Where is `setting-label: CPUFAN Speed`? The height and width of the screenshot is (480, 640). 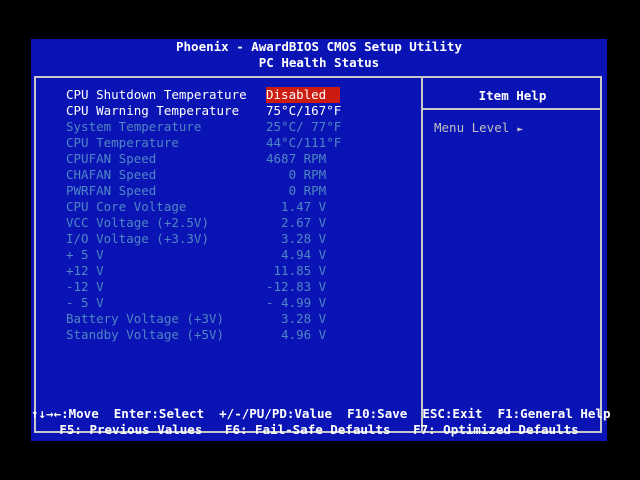 setting-label: CPUFAN Speed is located at coordinates (111, 158).